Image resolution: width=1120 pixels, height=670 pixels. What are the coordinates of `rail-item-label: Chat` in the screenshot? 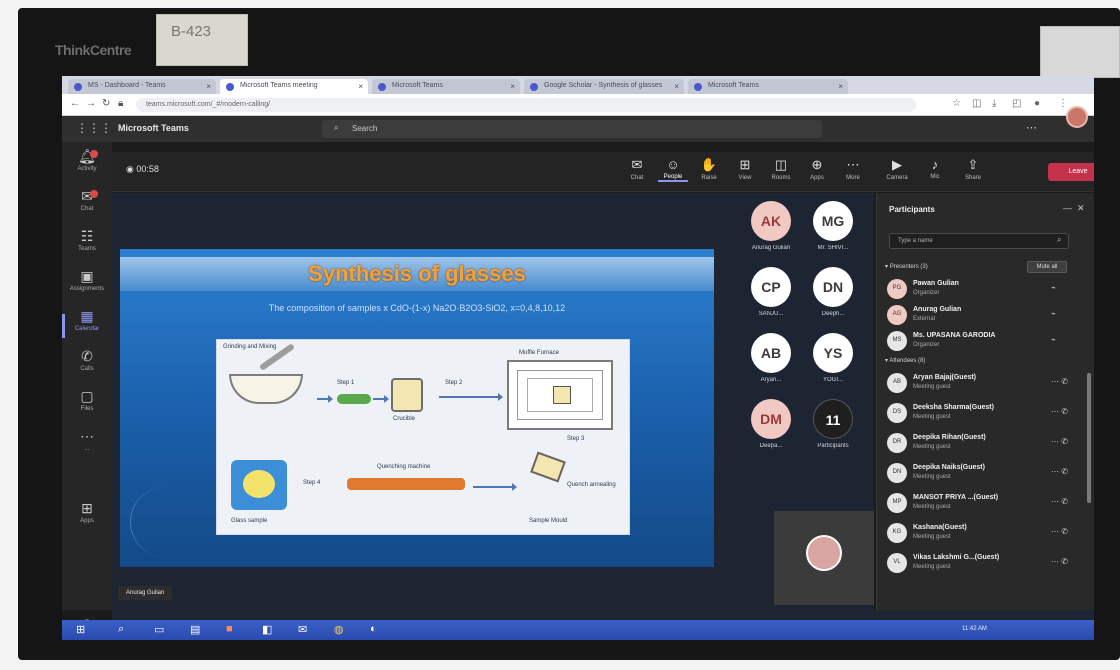 It's located at (87, 209).